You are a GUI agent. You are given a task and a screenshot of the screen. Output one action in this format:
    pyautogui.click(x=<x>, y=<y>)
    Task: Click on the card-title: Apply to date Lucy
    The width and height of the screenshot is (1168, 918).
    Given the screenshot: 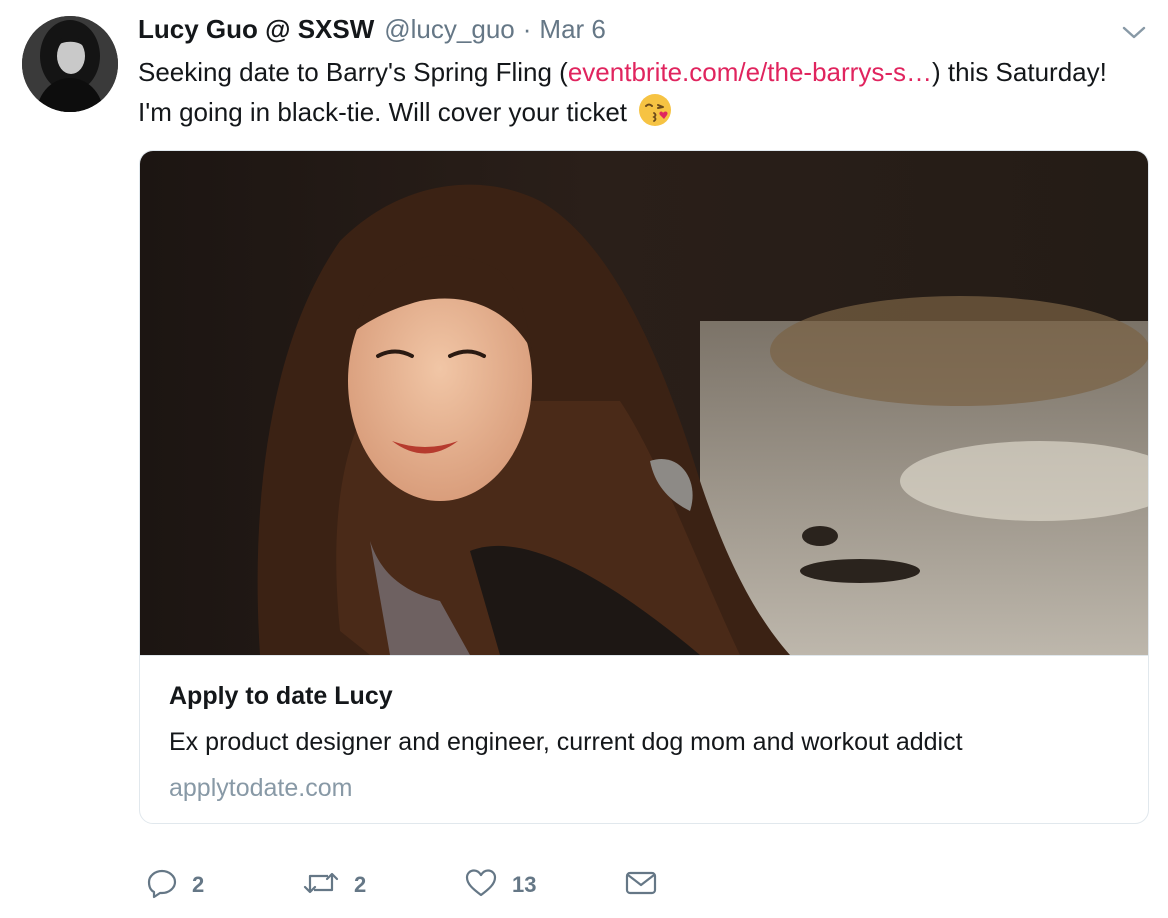 What is the action you would take?
    pyautogui.click(x=281, y=696)
    